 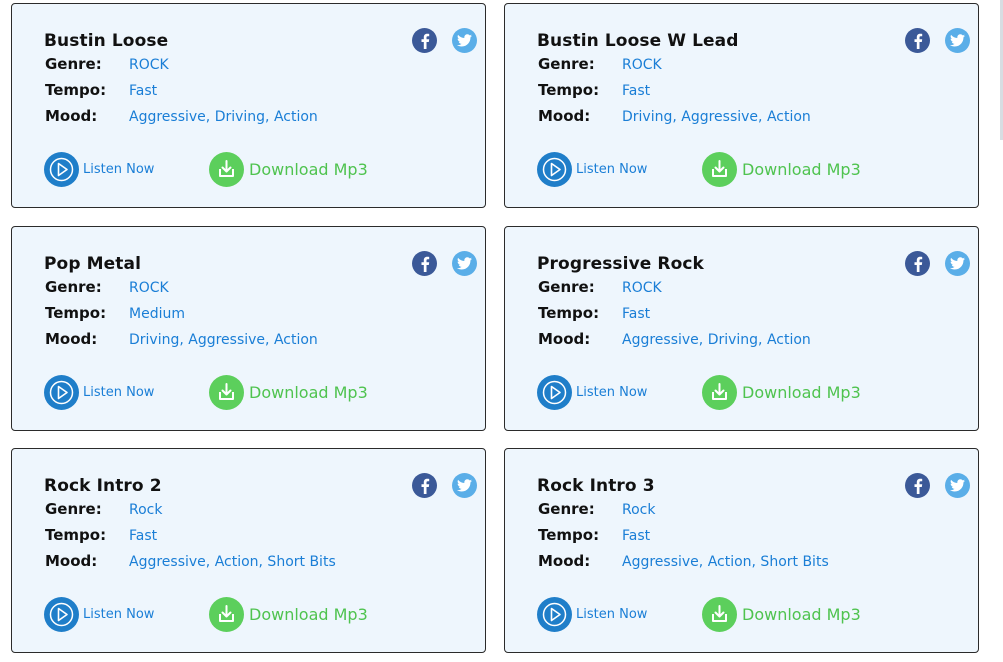 What do you see at coordinates (620, 264) in the screenshot?
I see `track-title: Progressive Rock` at bounding box center [620, 264].